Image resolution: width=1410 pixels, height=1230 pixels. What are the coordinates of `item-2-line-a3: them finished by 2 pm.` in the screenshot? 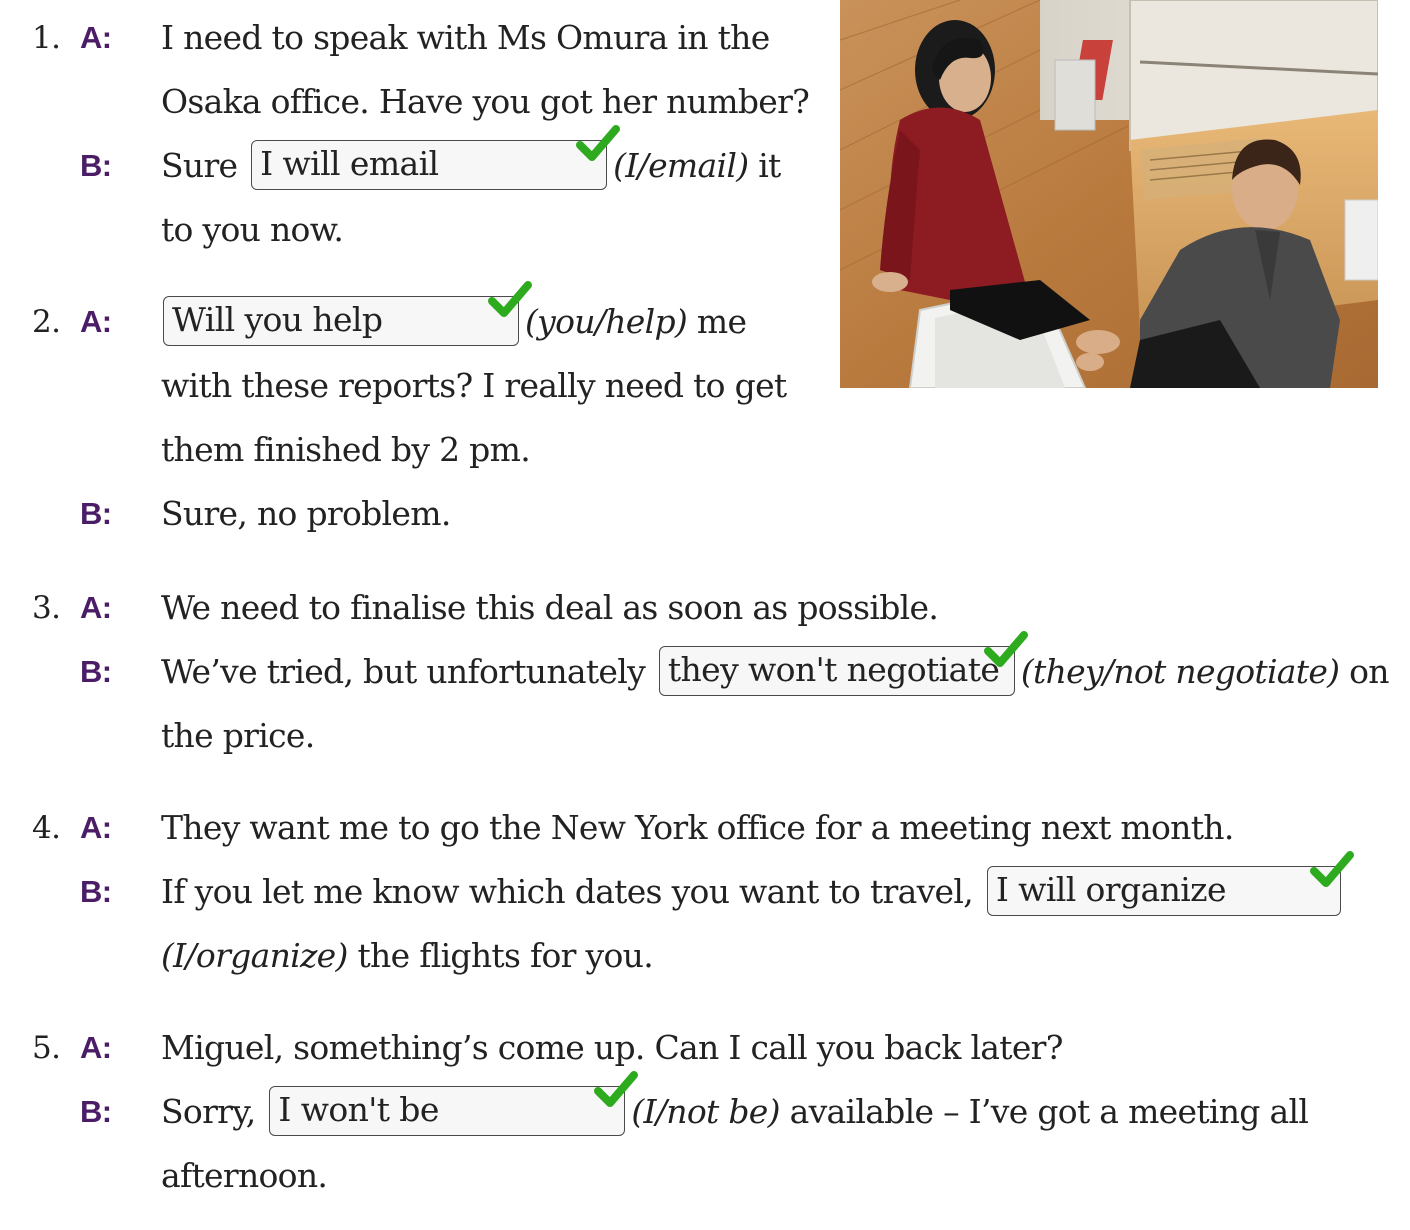 It's located at (410, 450).